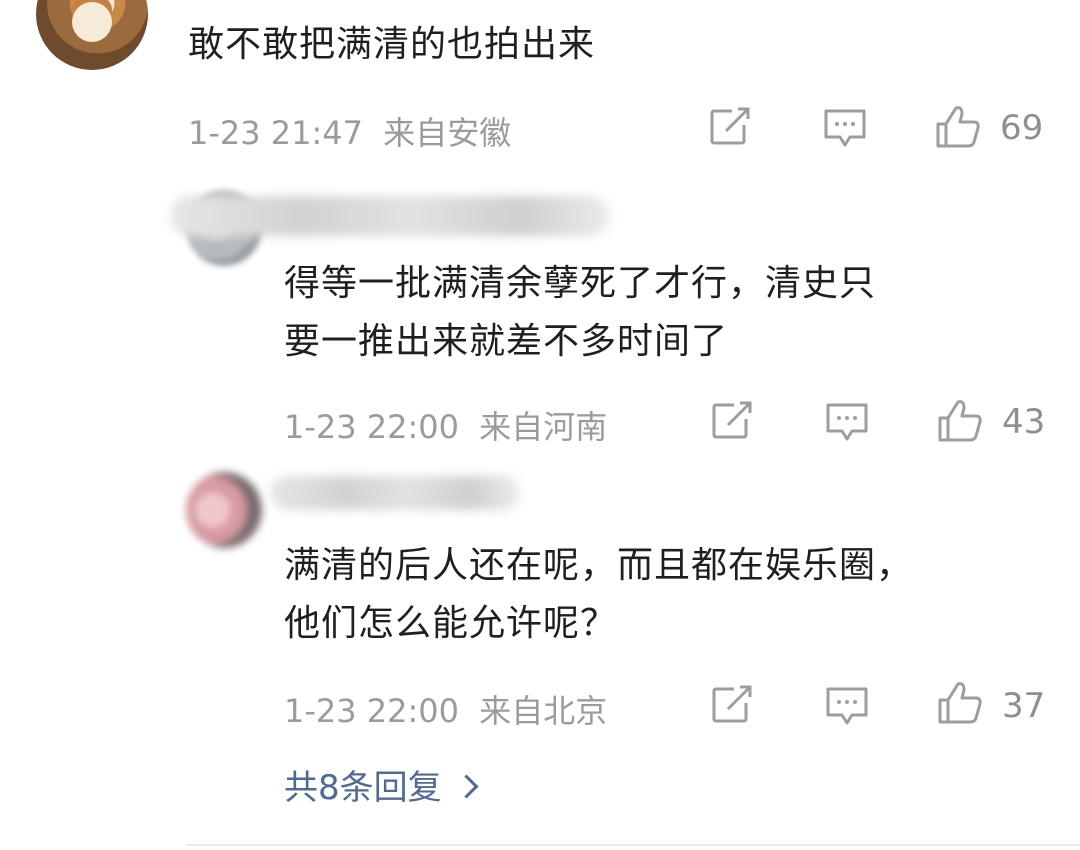  I want to click on more-replies-label: 共8条回复, so click(363, 788).